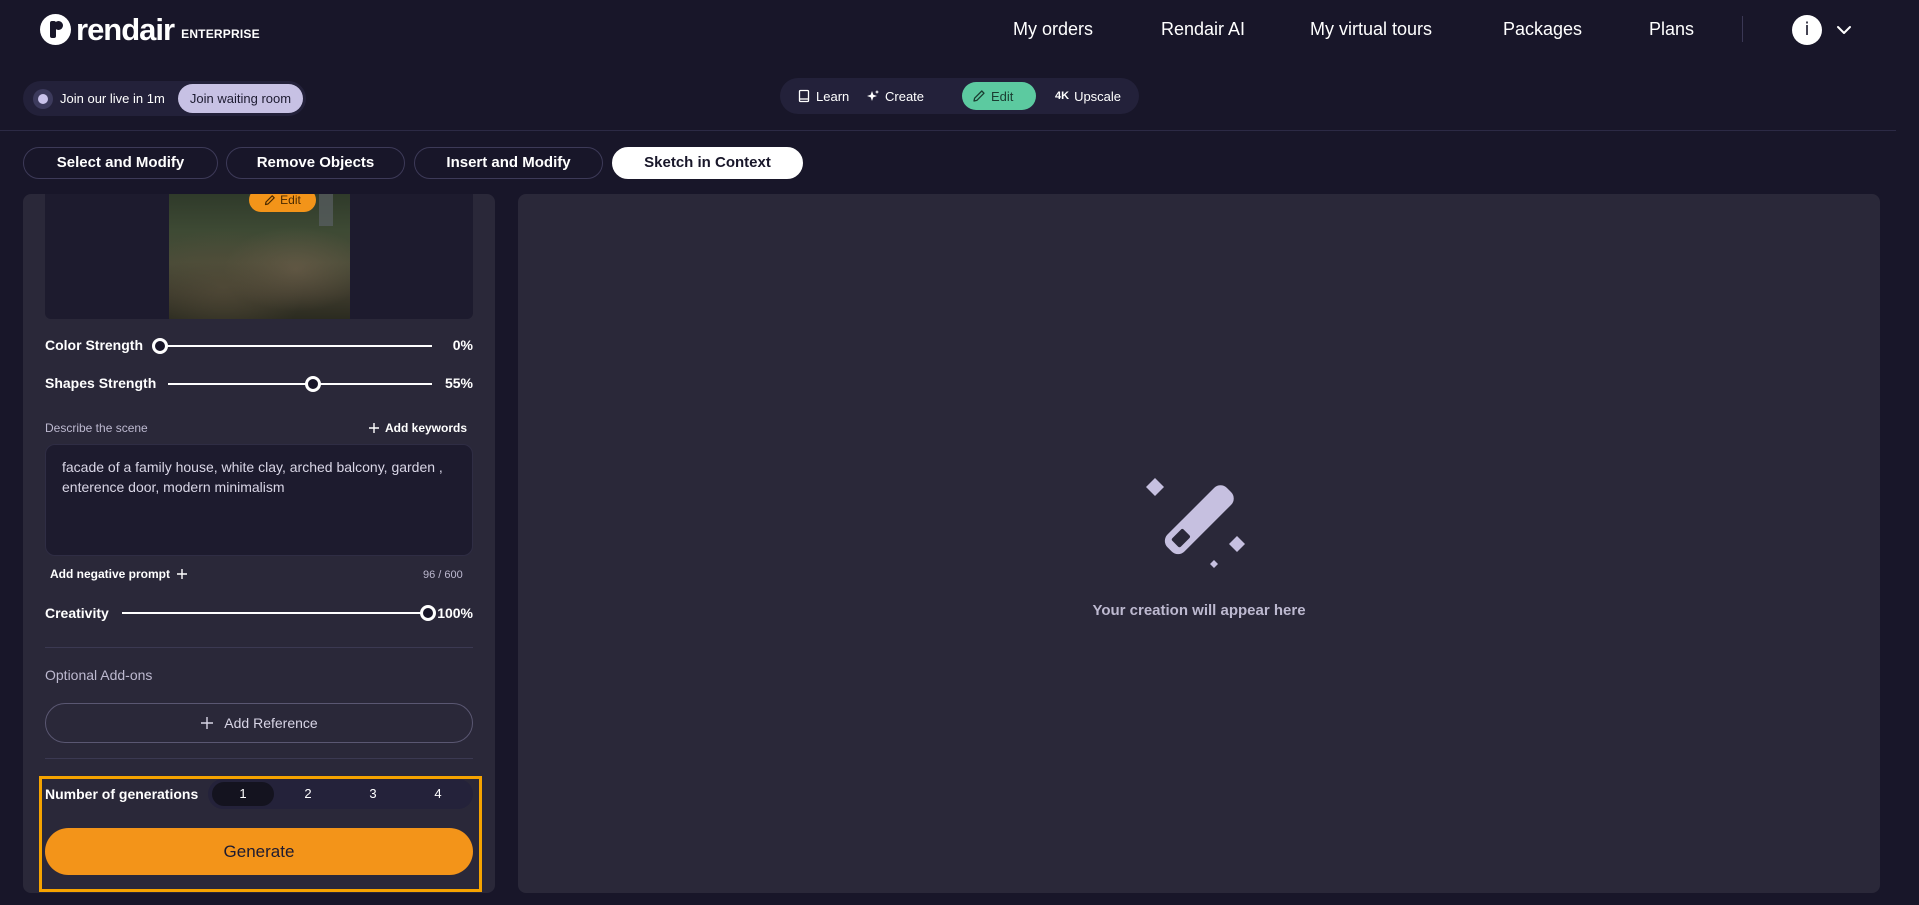 This screenshot has width=1919, height=905. What do you see at coordinates (315, 163) in the screenshot?
I see `tab-remove-objects: Remove Objects` at bounding box center [315, 163].